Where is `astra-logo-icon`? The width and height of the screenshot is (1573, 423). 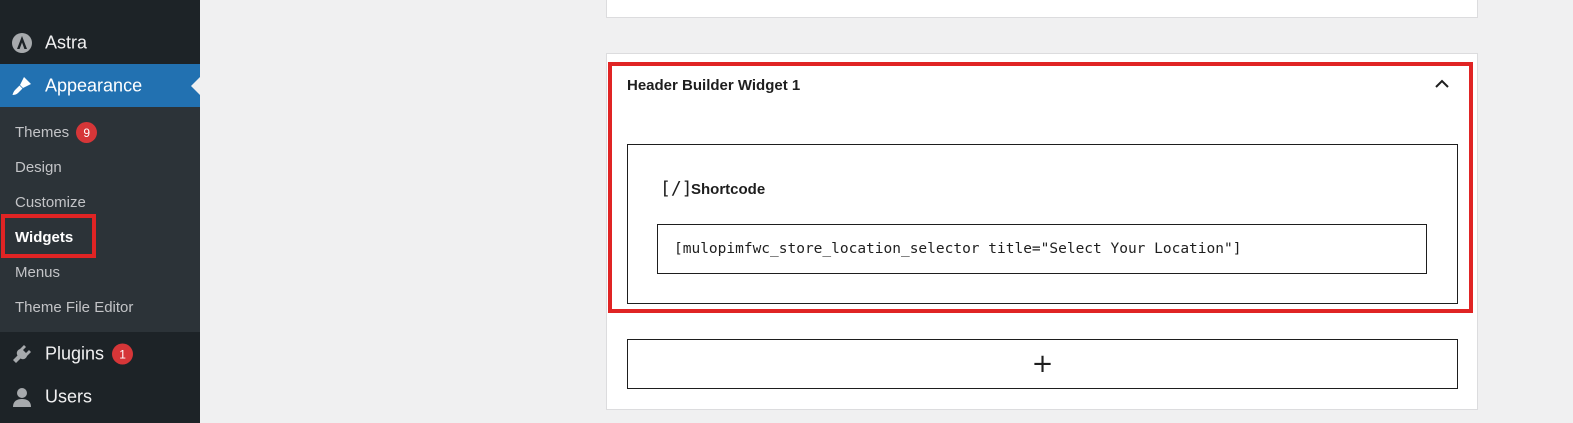 astra-logo-icon is located at coordinates (22, 43).